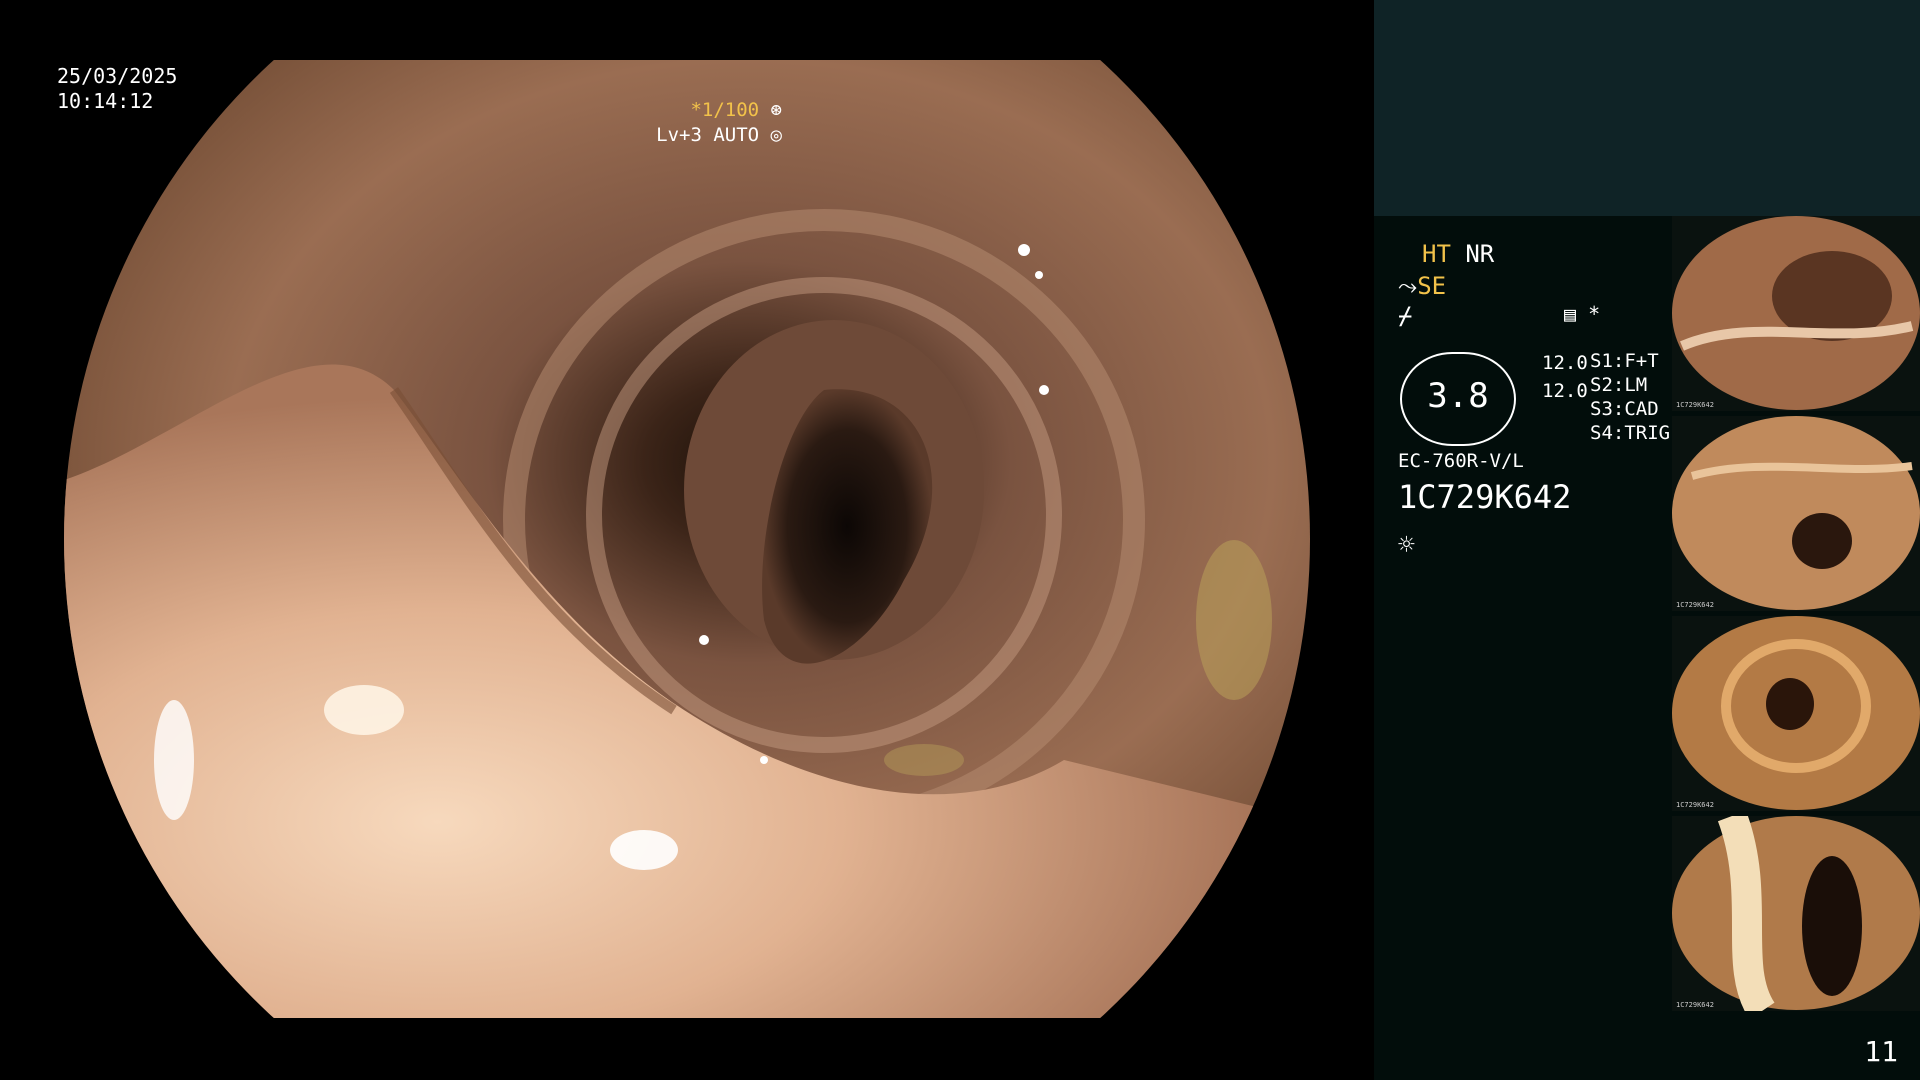 The image size is (1920, 1080). I want to click on se-label: SE, so click(1432, 286).